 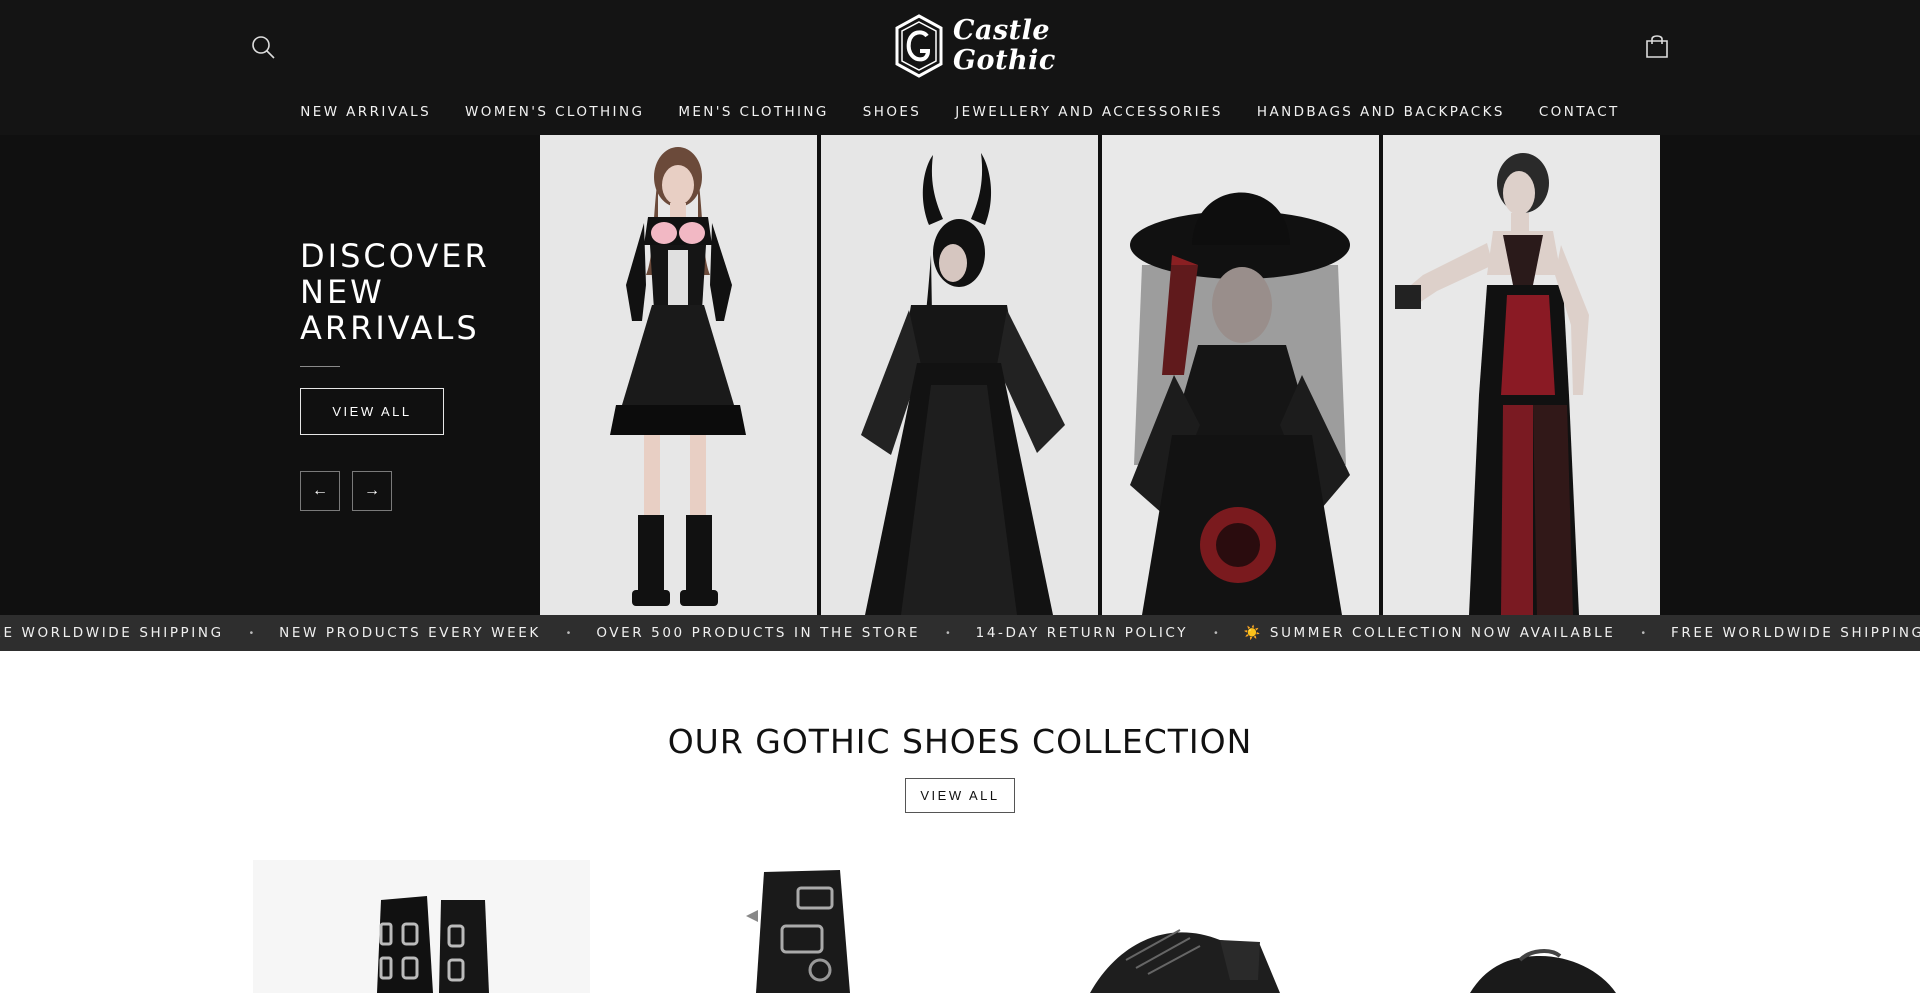 What do you see at coordinates (1082, 633) in the screenshot?
I see `ticker-item: 14-DAY RETURN POLICY` at bounding box center [1082, 633].